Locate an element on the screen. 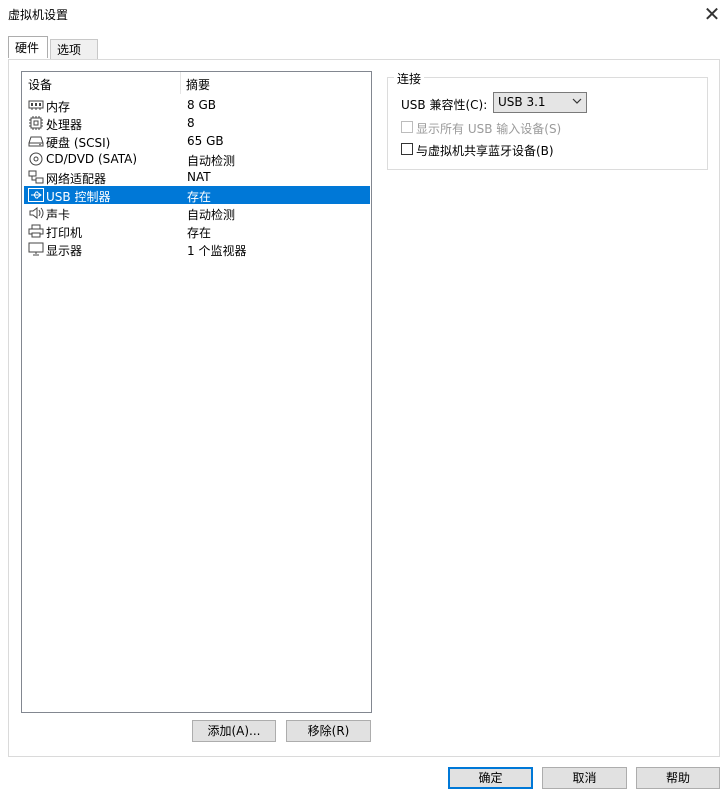 This screenshot has width=728, height=795. device-name: 显示器 is located at coordinates (64, 251).